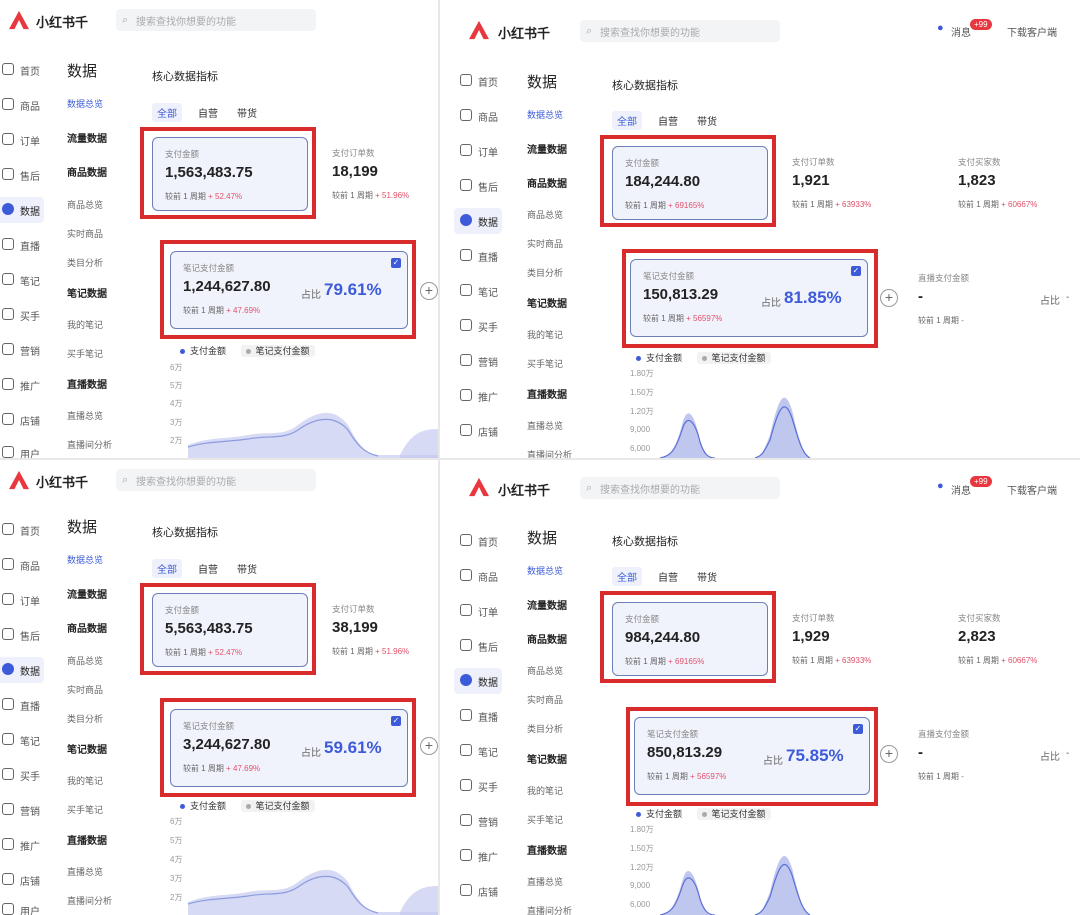 The width and height of the screenshot is (1080, 915). I want to click on bell-icon: ●, so click(940, 28).